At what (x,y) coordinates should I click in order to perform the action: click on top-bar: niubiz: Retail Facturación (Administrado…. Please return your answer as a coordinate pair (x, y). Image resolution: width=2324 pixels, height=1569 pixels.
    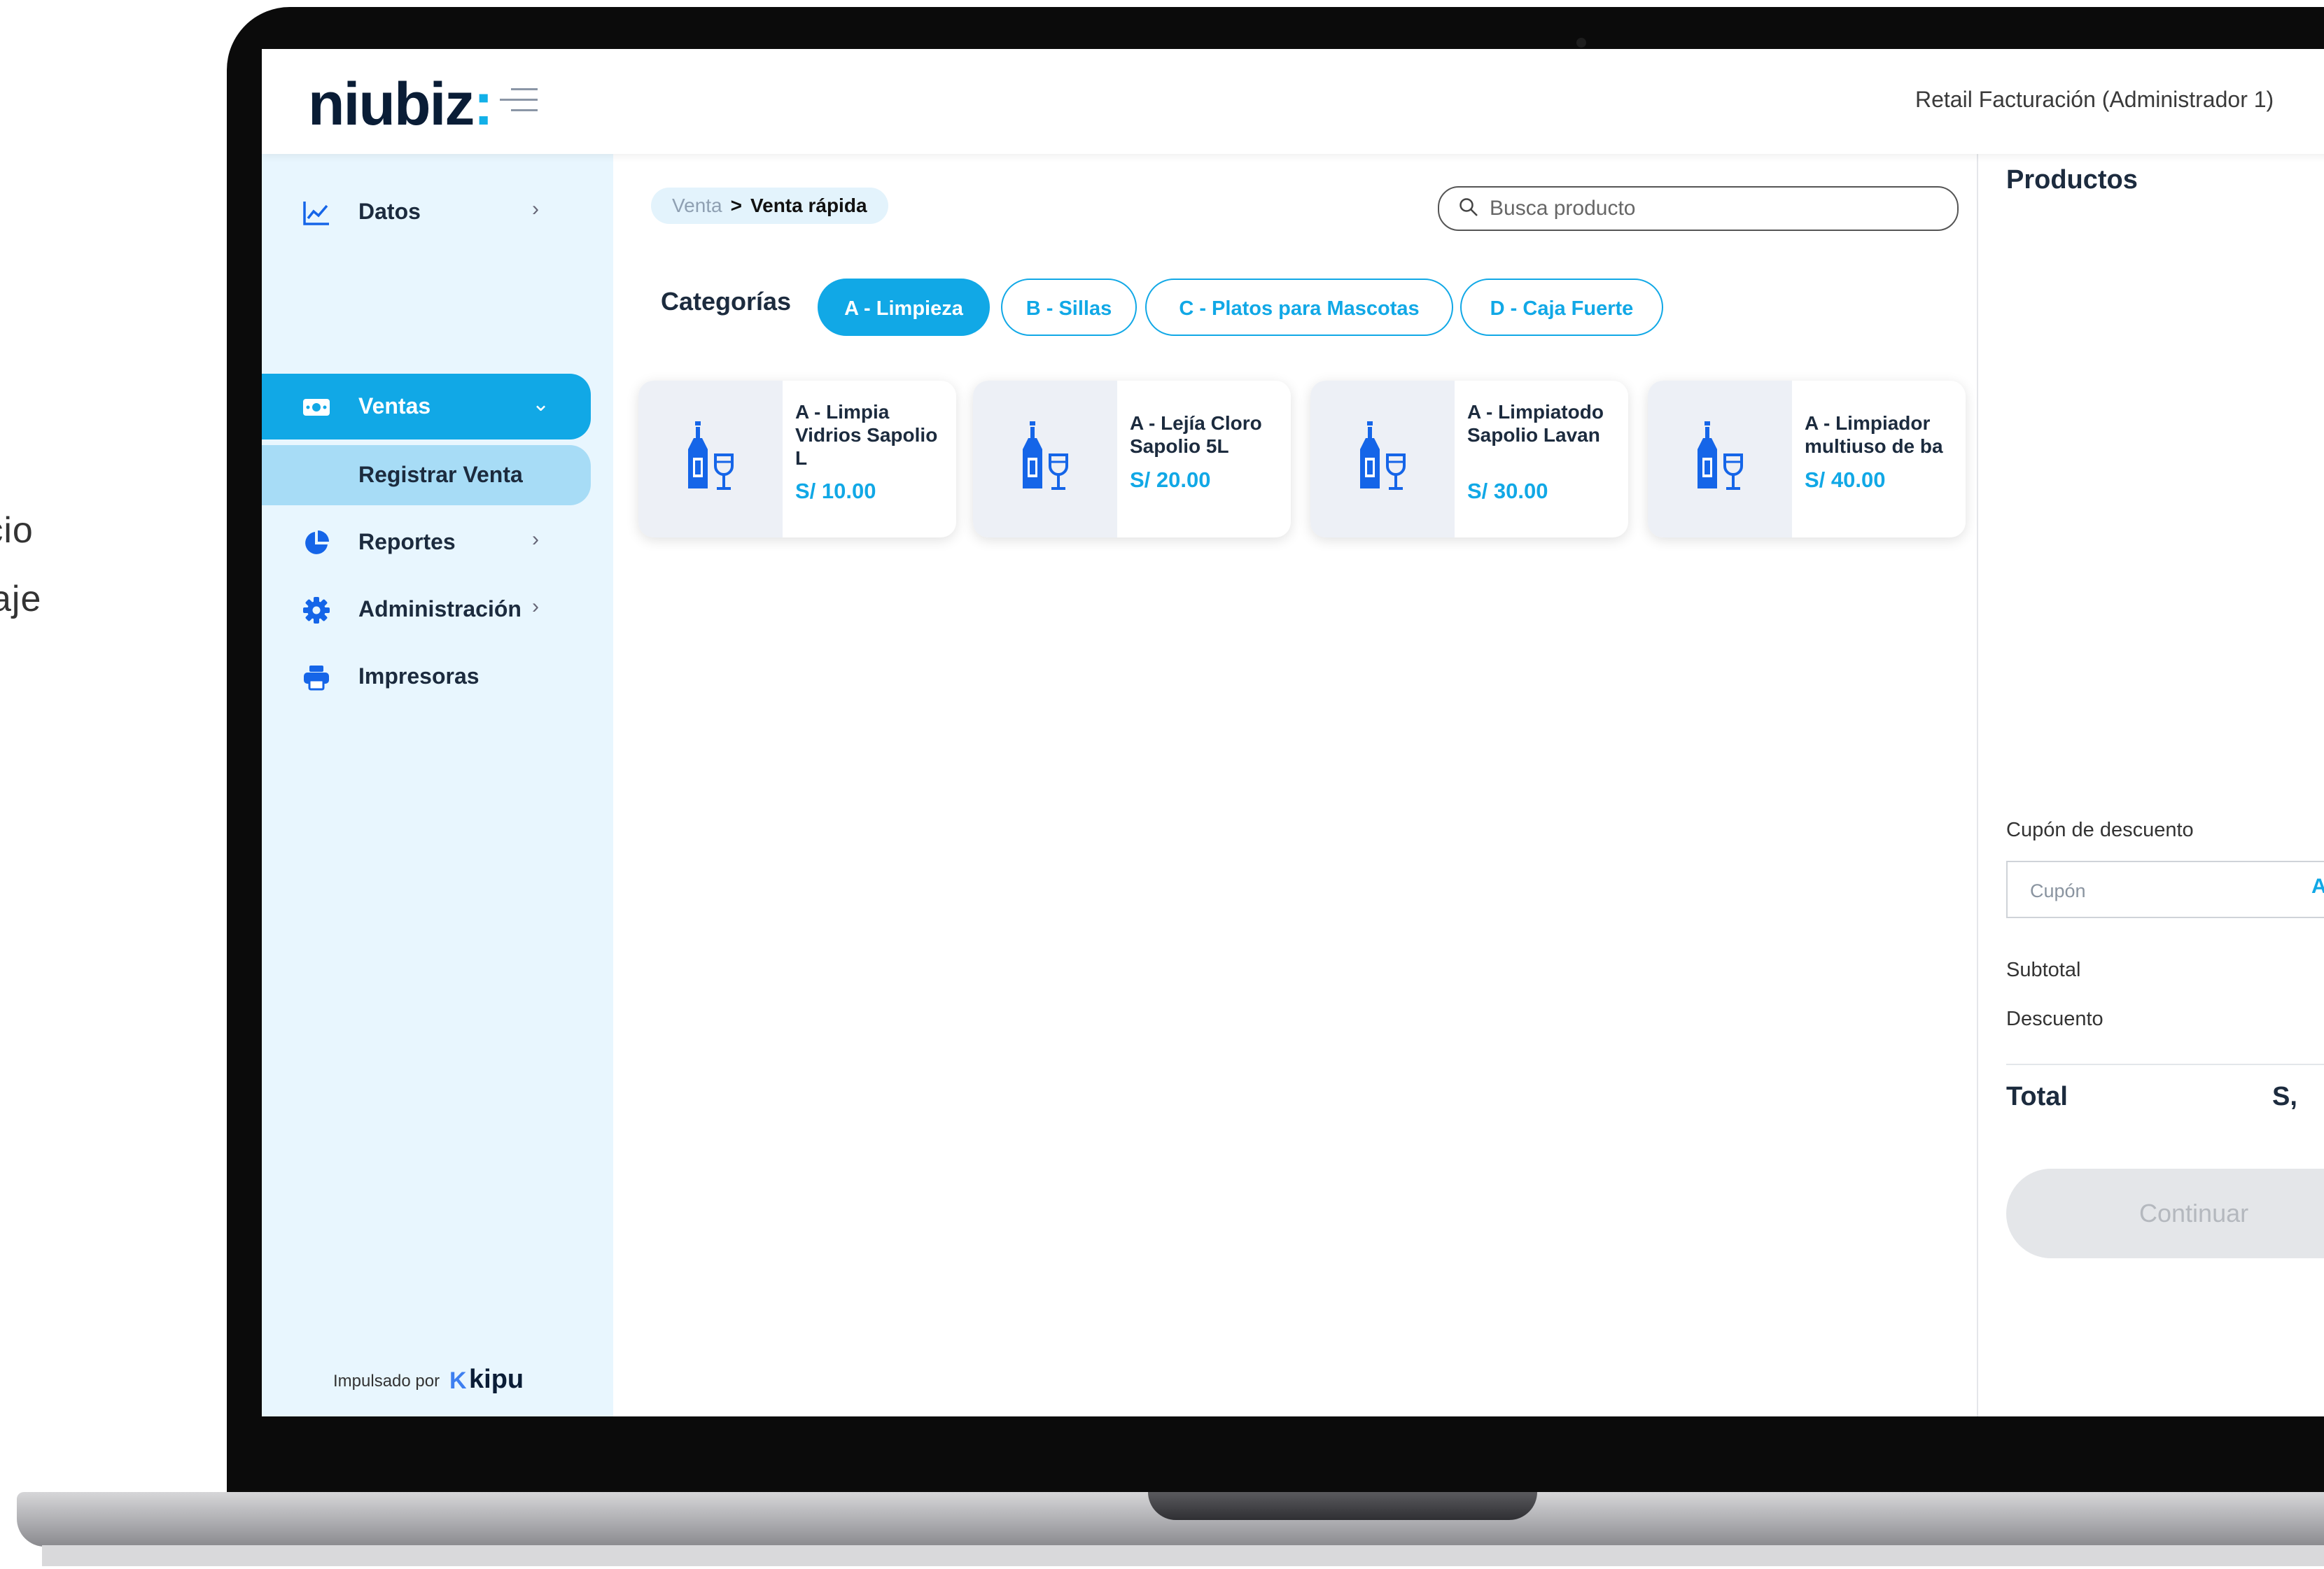
    Looking at the image, I should click on (1293, 101).